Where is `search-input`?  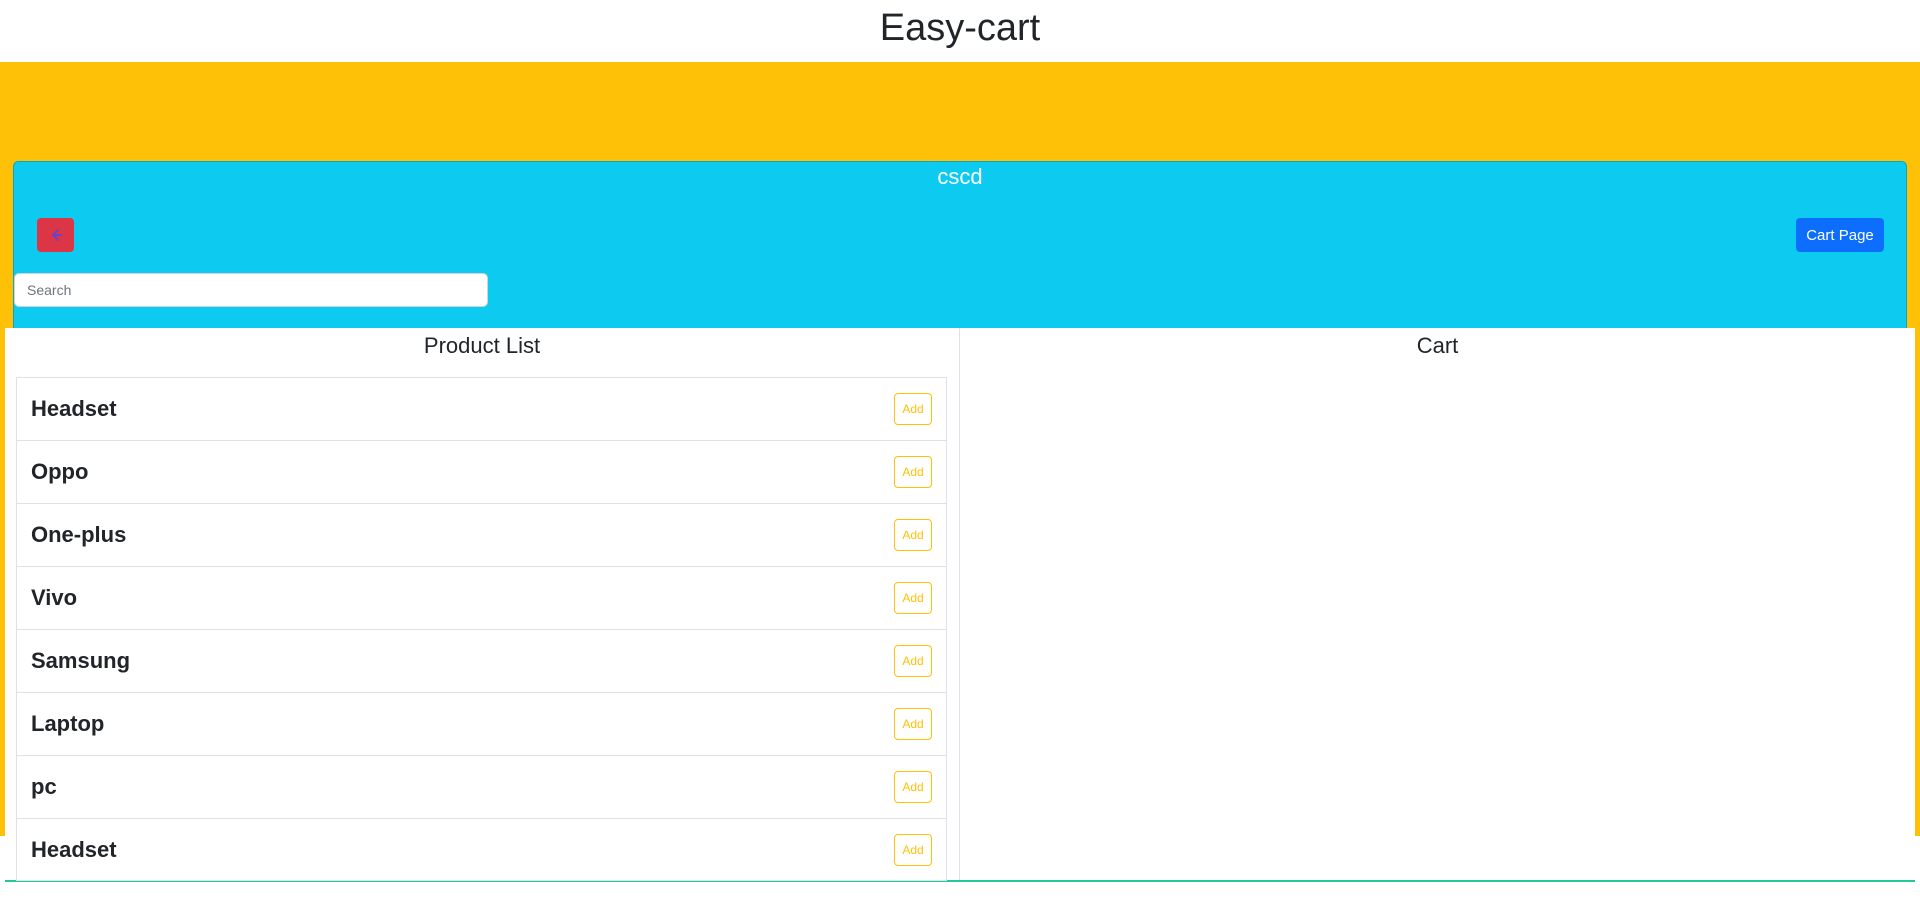 search-input is located at coordinates (251, 290).